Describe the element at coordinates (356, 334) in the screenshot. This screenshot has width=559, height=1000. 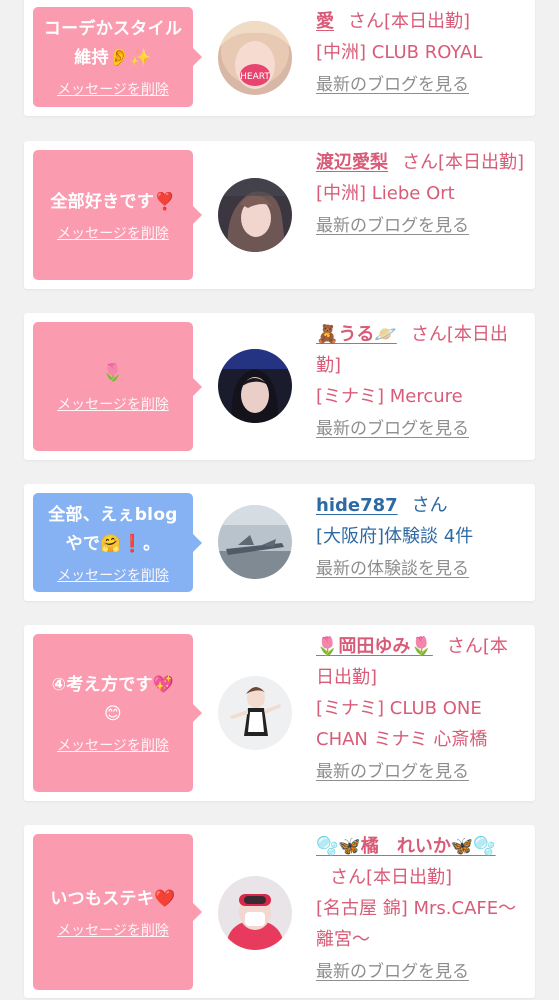
I see `sender-name-link: 🧸うる🪐` at that location.